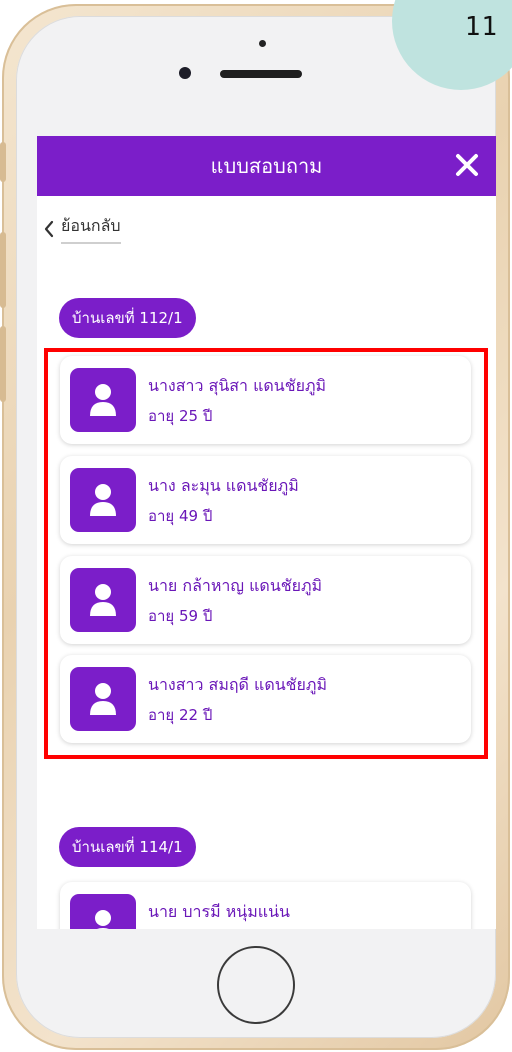 Image resolution: width=512 pixels, height=1052 pixels. What do you see at coordinates (235, 585) in the screenshot?
I see `member-name: นาย กล้าหาญ แดนชัยภูมิ` at bounding box center [235, 585].